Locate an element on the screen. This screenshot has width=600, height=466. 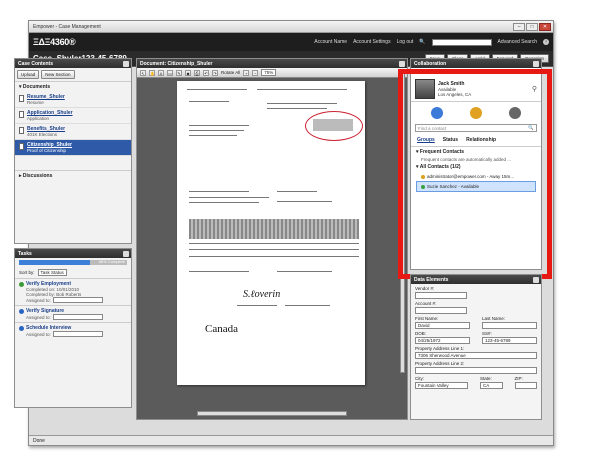
progress-text: 66% Complete is located at coordinates (111, 261).